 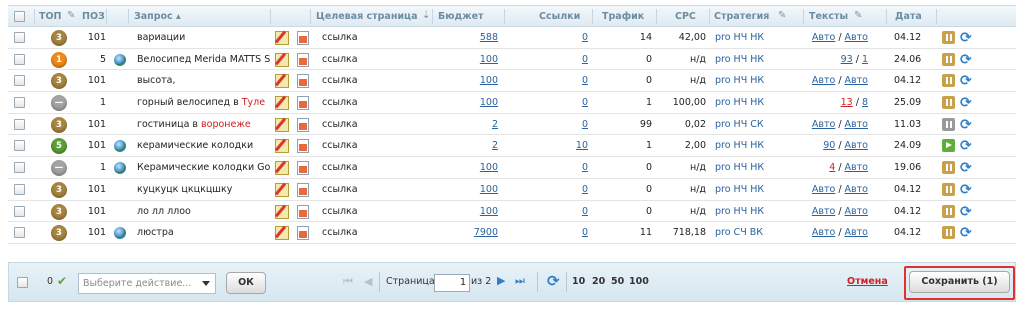 I want to click on sort-icon: ⇣, so click(x=427, y=16).